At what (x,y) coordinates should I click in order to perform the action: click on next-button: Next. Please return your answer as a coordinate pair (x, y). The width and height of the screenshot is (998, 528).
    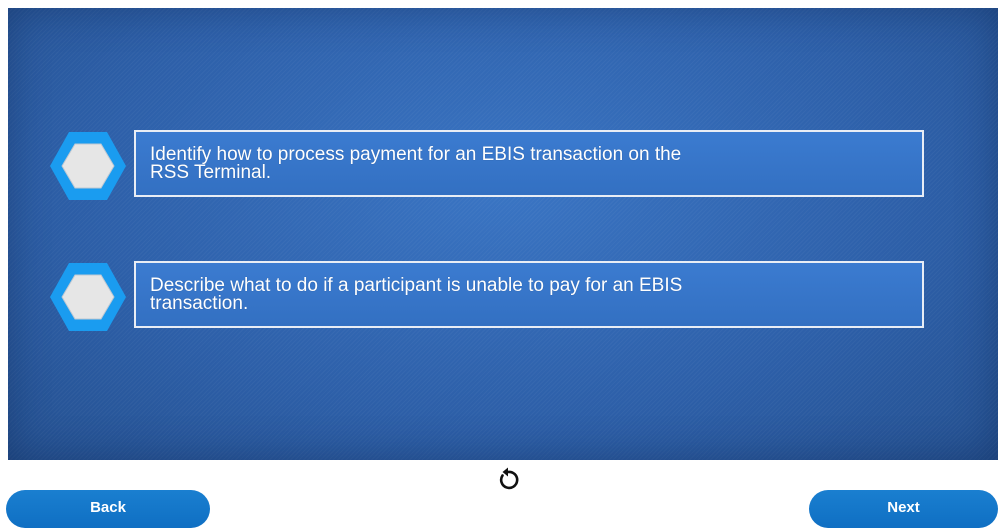
    Looking at the image, I should click on (903, 509).